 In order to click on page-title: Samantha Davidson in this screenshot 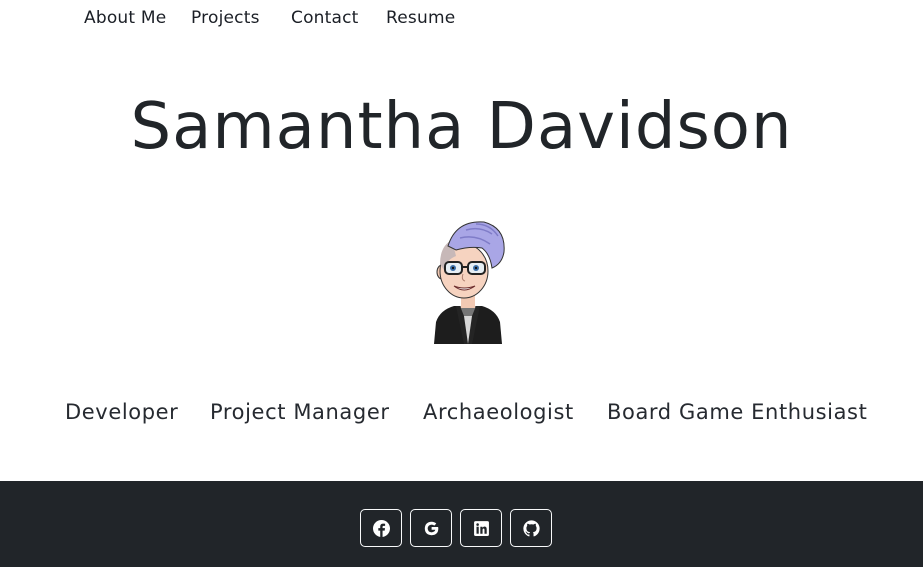, I will do `click(461, 127)`.